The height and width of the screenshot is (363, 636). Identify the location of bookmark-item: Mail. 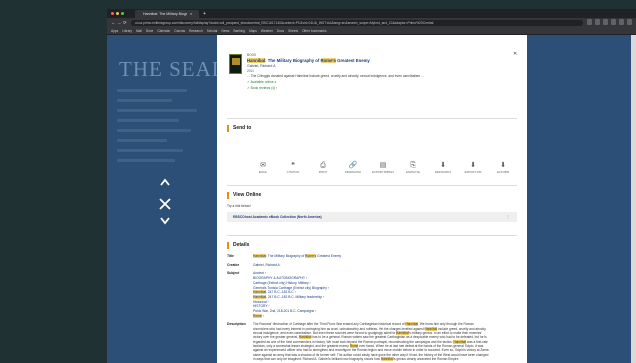
(139, 31).